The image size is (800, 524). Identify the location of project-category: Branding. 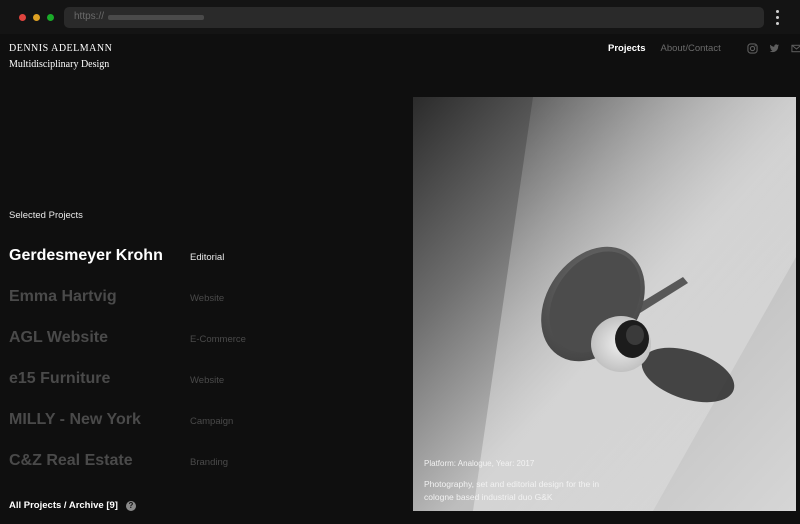
(209, 462).